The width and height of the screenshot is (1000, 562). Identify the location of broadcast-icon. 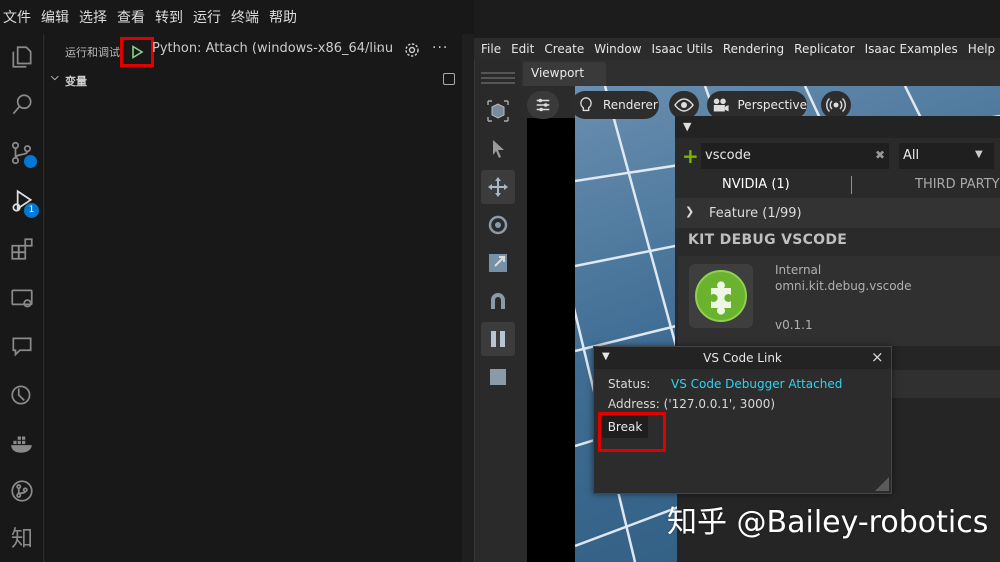
(836, 105).